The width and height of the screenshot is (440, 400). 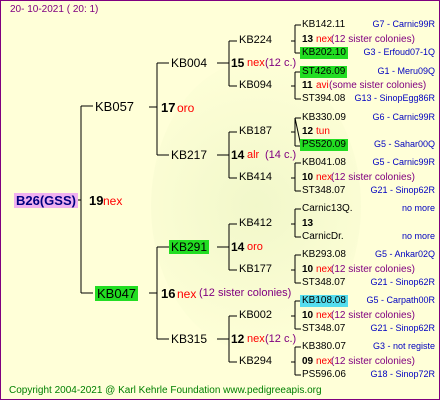 What do you see at coordinates (168, 293) in the screenshot?
I see `gen2-num-2: 16` at bounding box center [168, 293].